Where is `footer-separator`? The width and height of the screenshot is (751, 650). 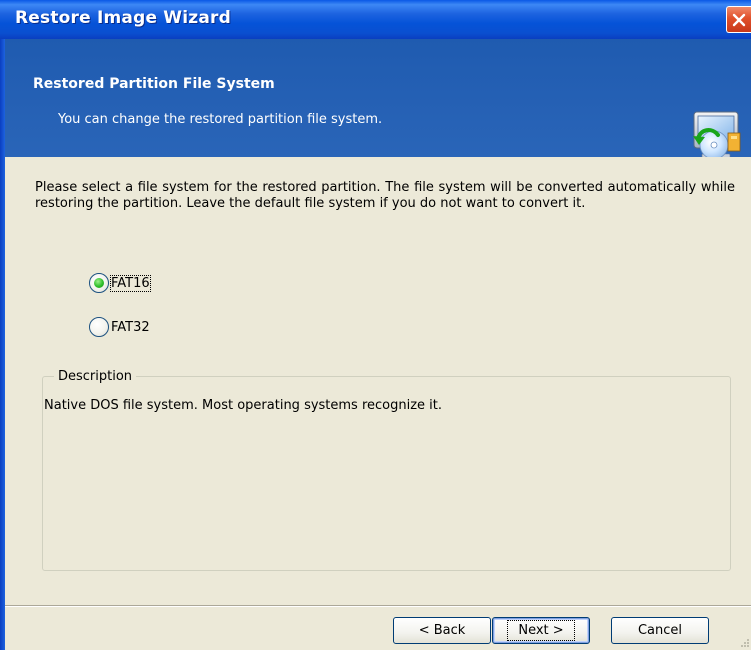 footer-separator is located at coordinates (378, 606).